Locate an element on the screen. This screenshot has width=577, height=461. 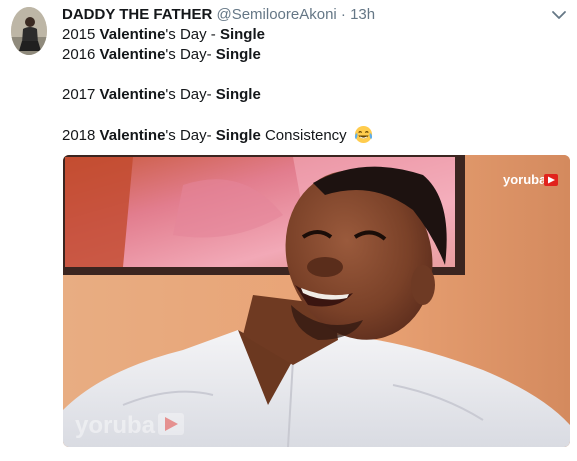
author-name: DADDY THE FATHER is located at coordinates (137, 14).